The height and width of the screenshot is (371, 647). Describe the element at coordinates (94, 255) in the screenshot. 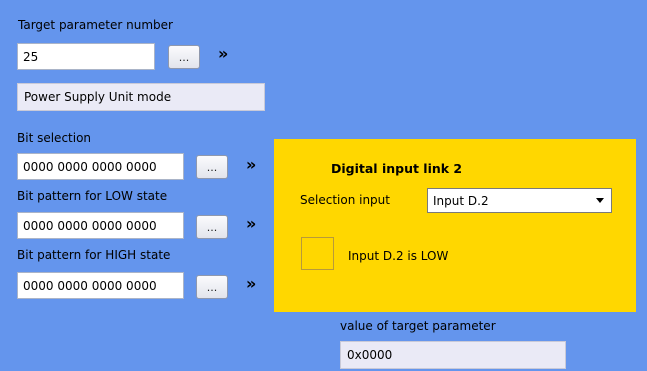

I see `high-pattern-label: Bit pattern for HIGH state` at that location.